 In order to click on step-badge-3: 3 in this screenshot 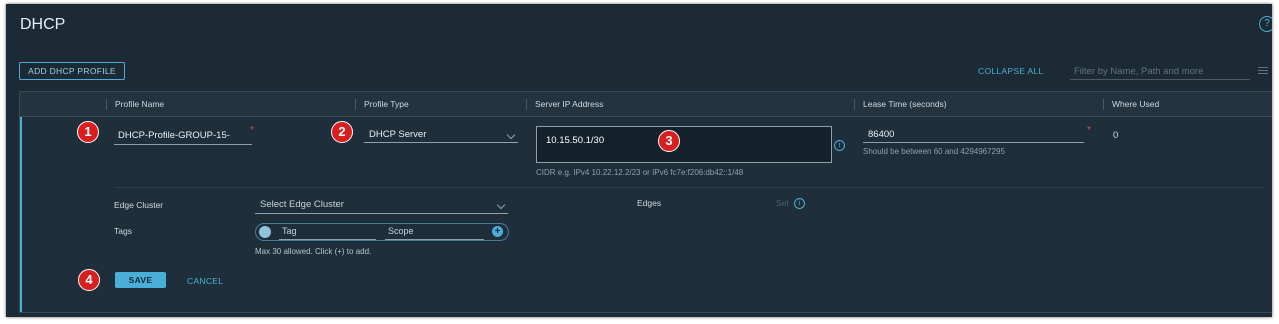, I will do `click(669, 141)`.